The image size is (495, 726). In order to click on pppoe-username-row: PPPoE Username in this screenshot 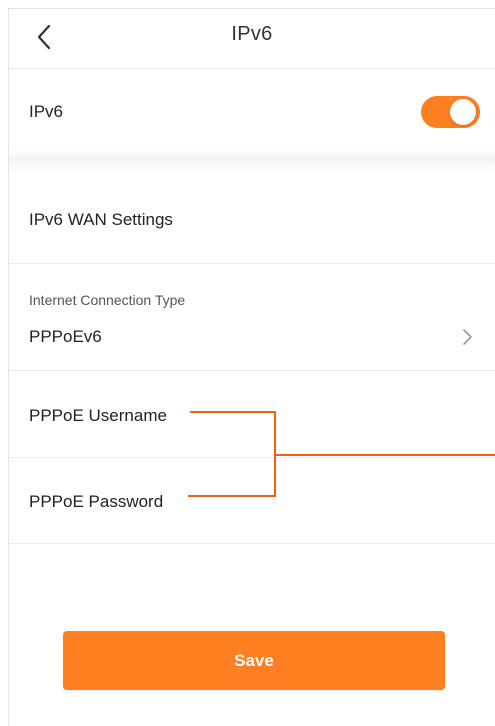, I will do `click(252, 414)`.